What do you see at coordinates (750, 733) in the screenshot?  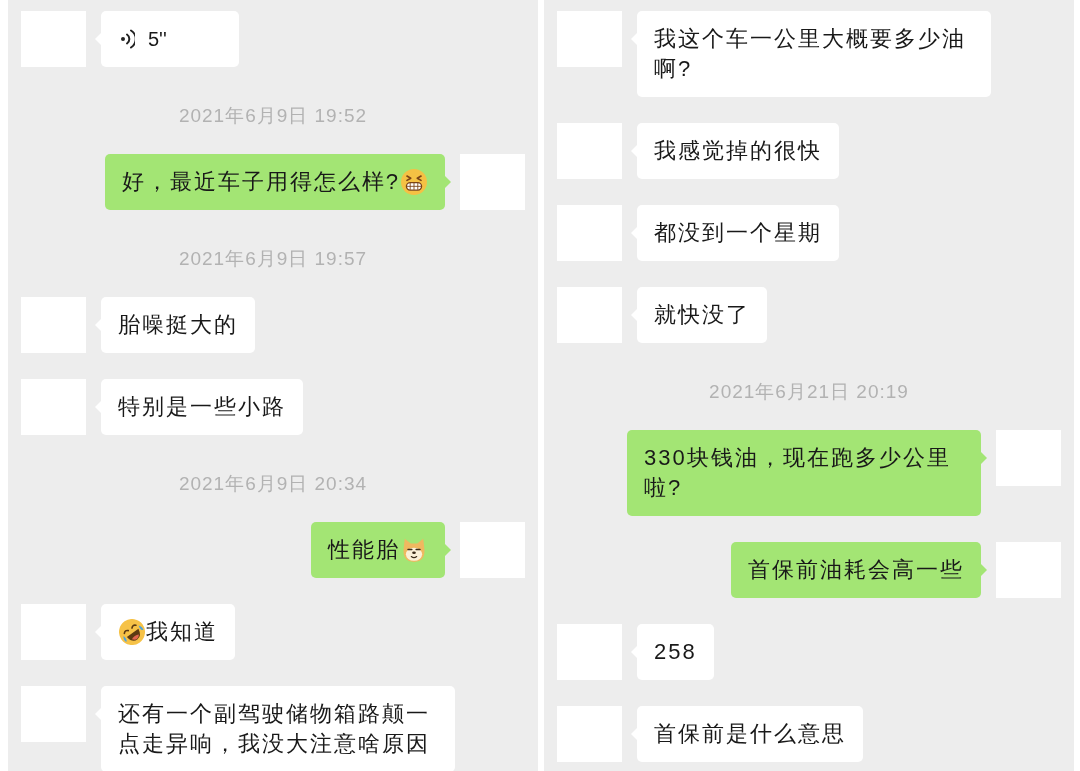 I see `message-text: 首保前是什么意思` at bounding box center [750, 733].